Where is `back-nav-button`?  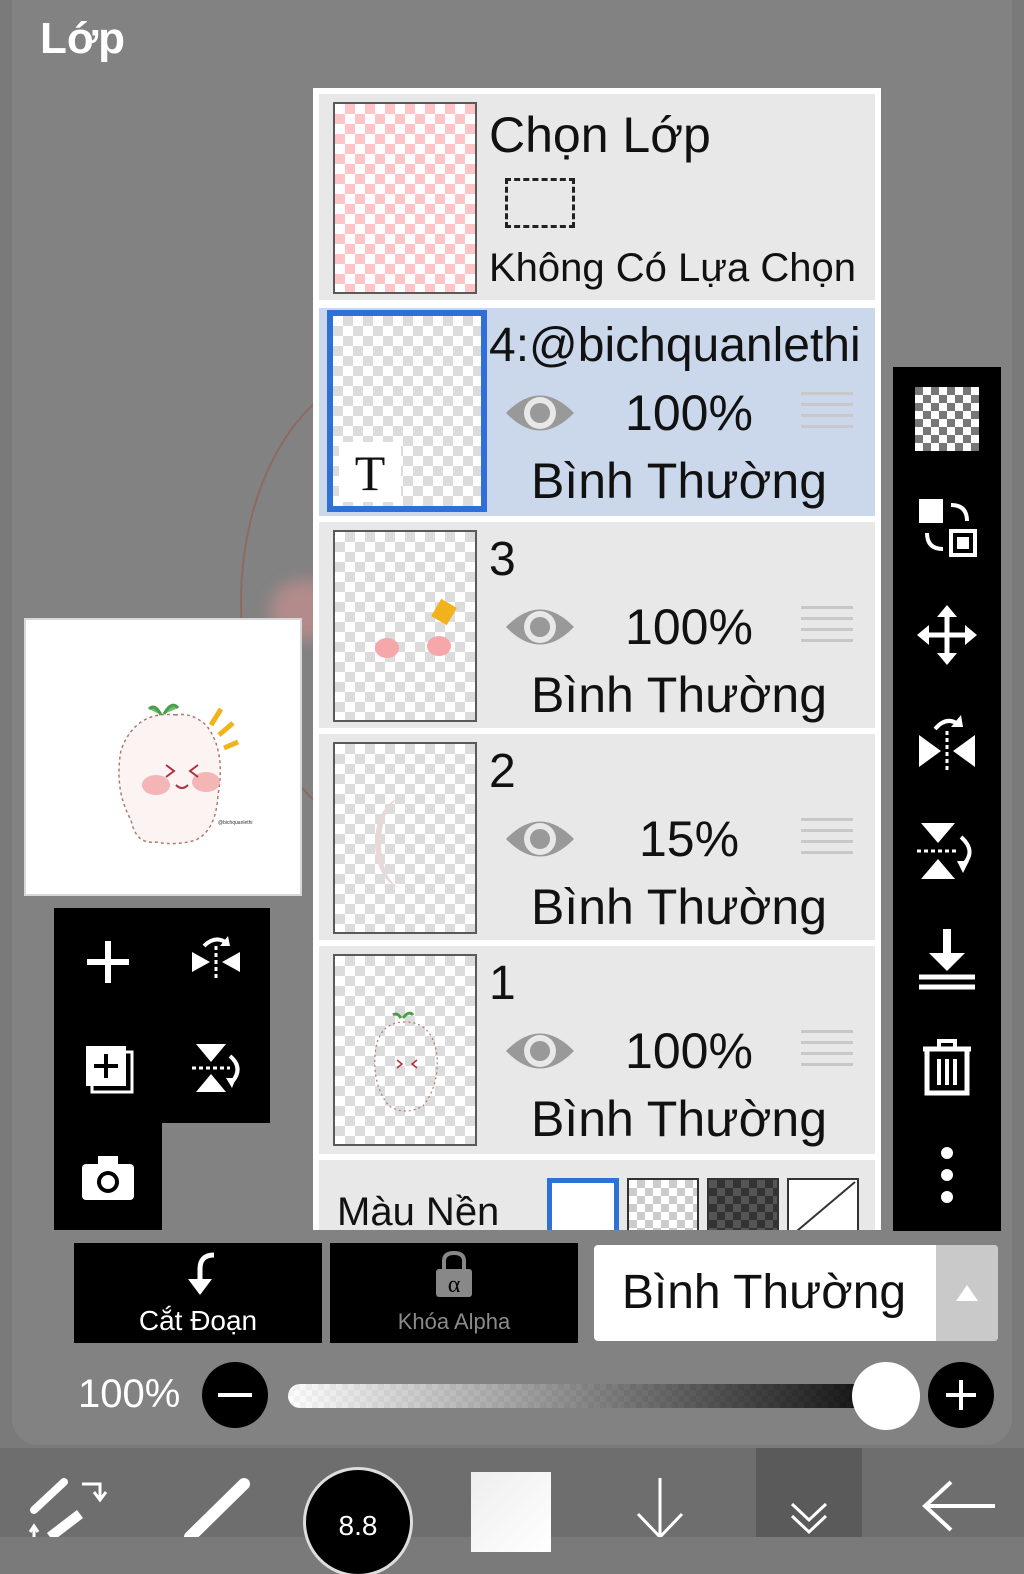
back-nav-button is located at coordinates (955, 1492).